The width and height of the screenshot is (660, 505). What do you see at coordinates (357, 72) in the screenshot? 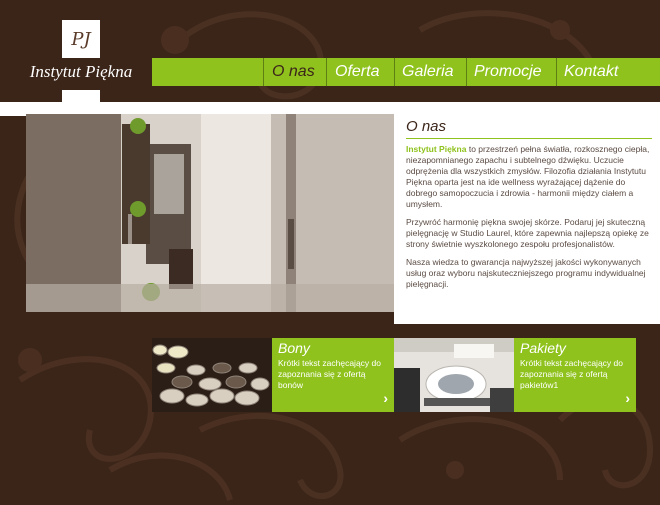
I see `nav-item-oferta: Oferta` at bounding box center [357, 72].